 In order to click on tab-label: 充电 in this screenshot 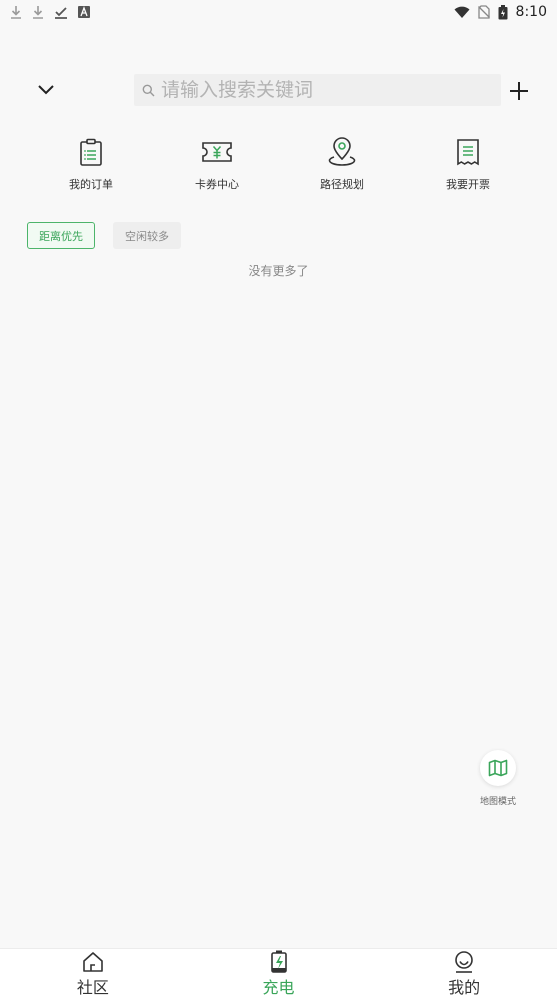, I will do `click(278, 986)`.